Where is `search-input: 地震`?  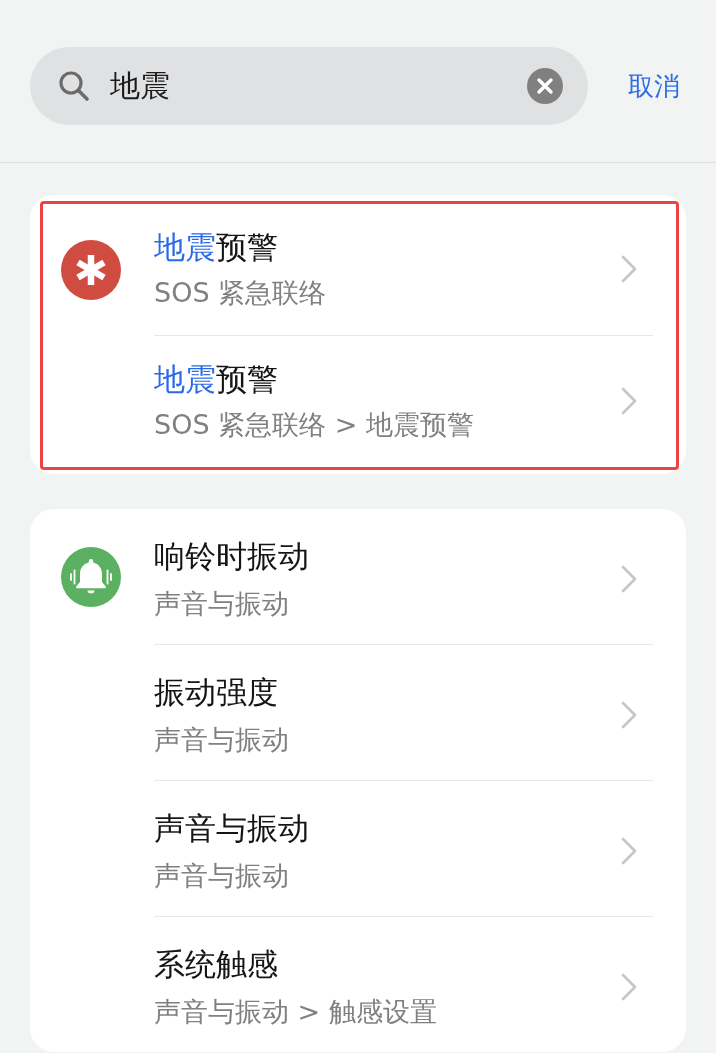 search-input: 地震 is located at coordinates (318, 86).